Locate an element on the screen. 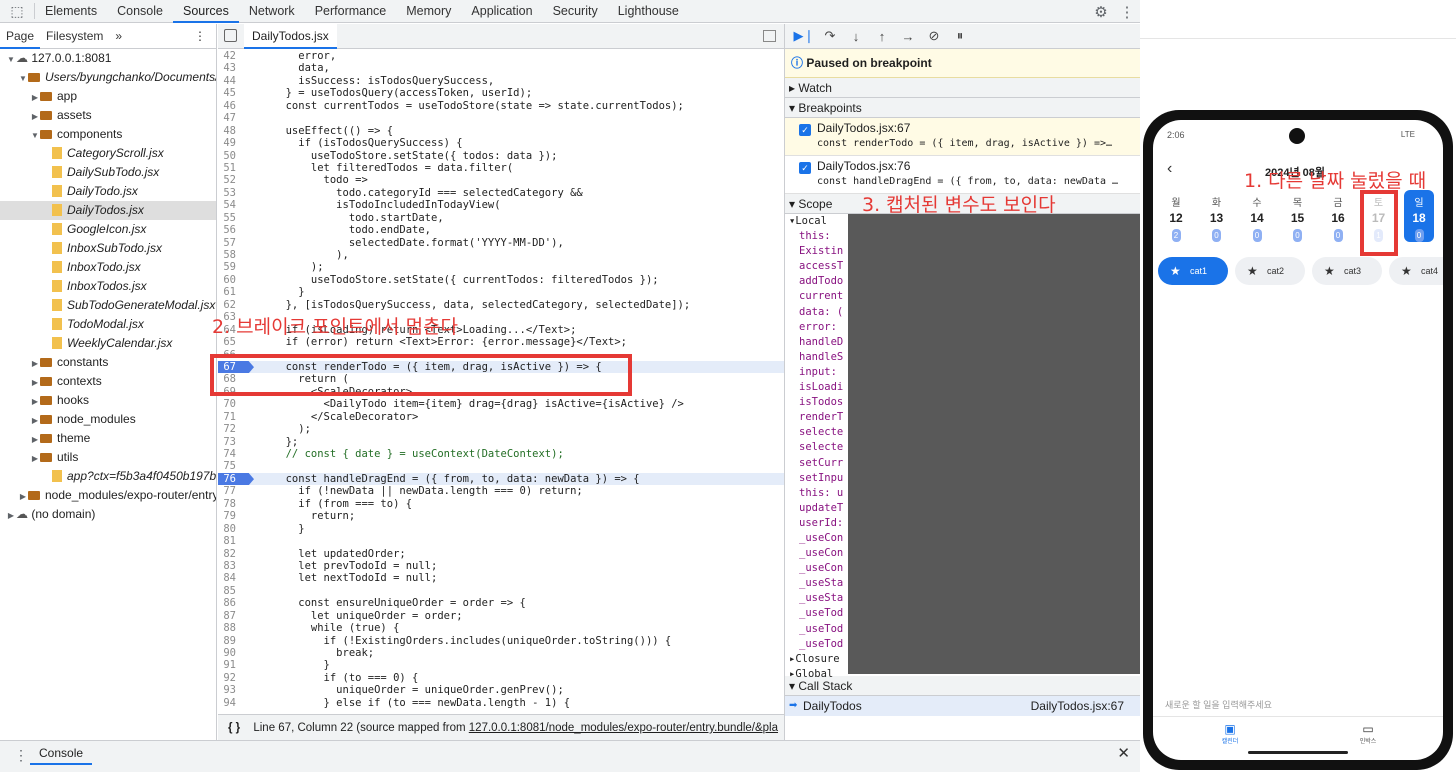 The width and height of the screenshot is (1456, 772). tab-lighthouse: Lighthouse is located at coordinates (648, 11).